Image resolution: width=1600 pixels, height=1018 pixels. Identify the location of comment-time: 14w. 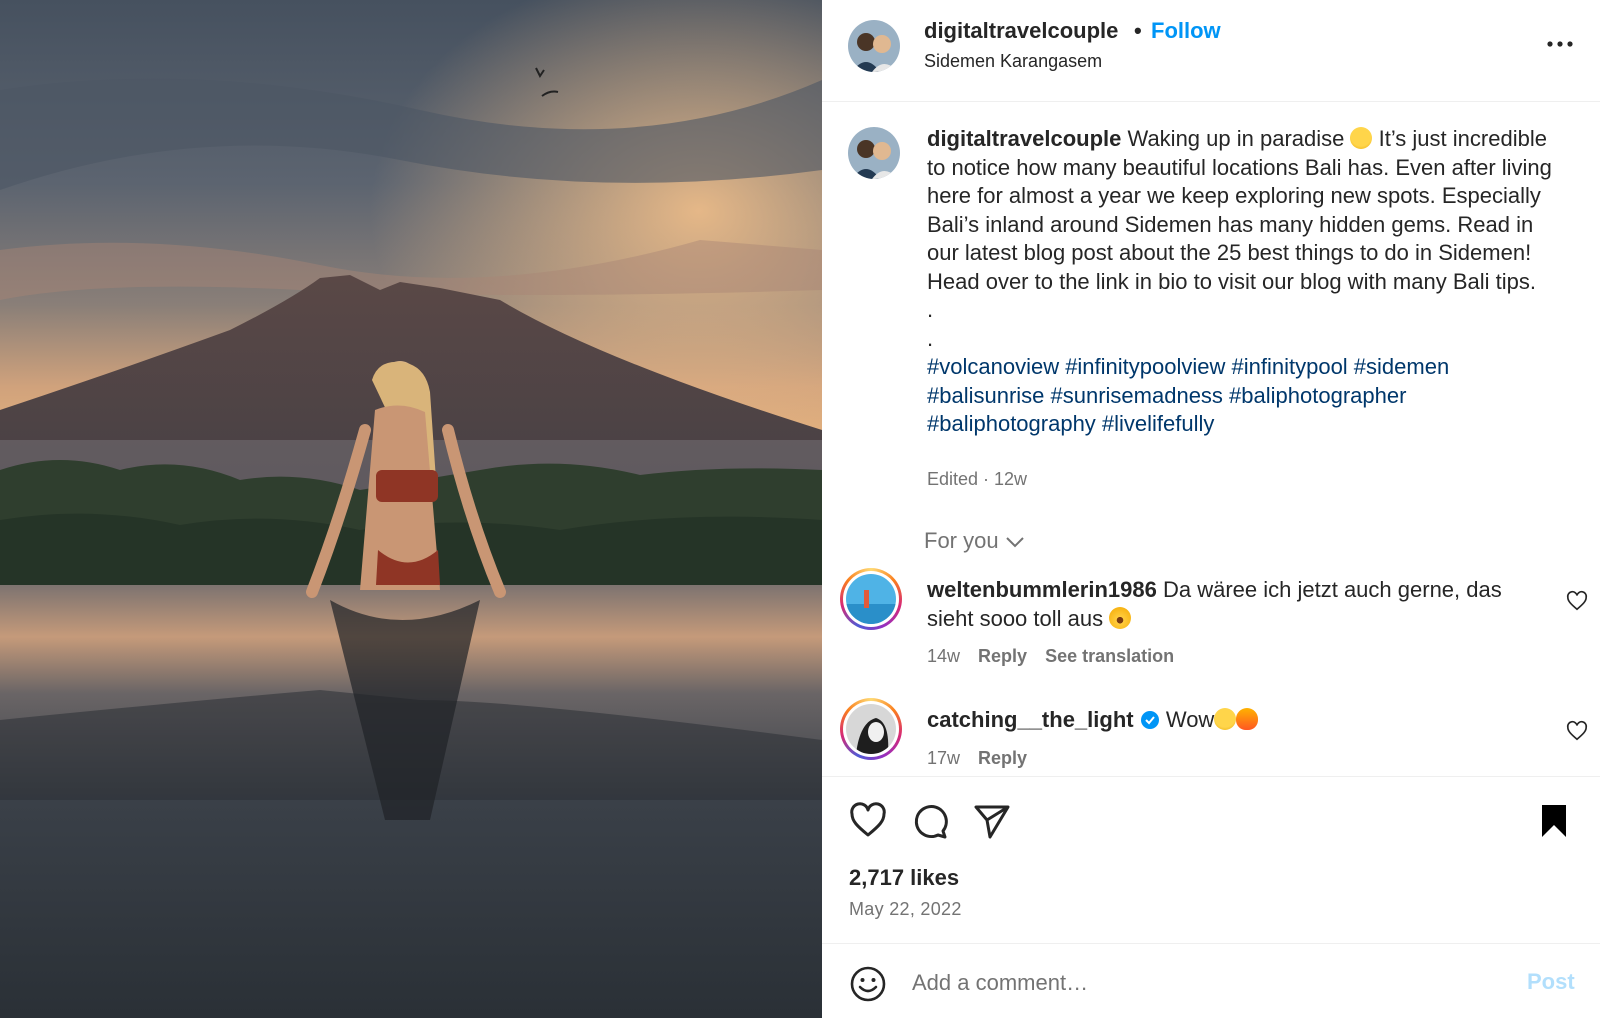
(944, 656).